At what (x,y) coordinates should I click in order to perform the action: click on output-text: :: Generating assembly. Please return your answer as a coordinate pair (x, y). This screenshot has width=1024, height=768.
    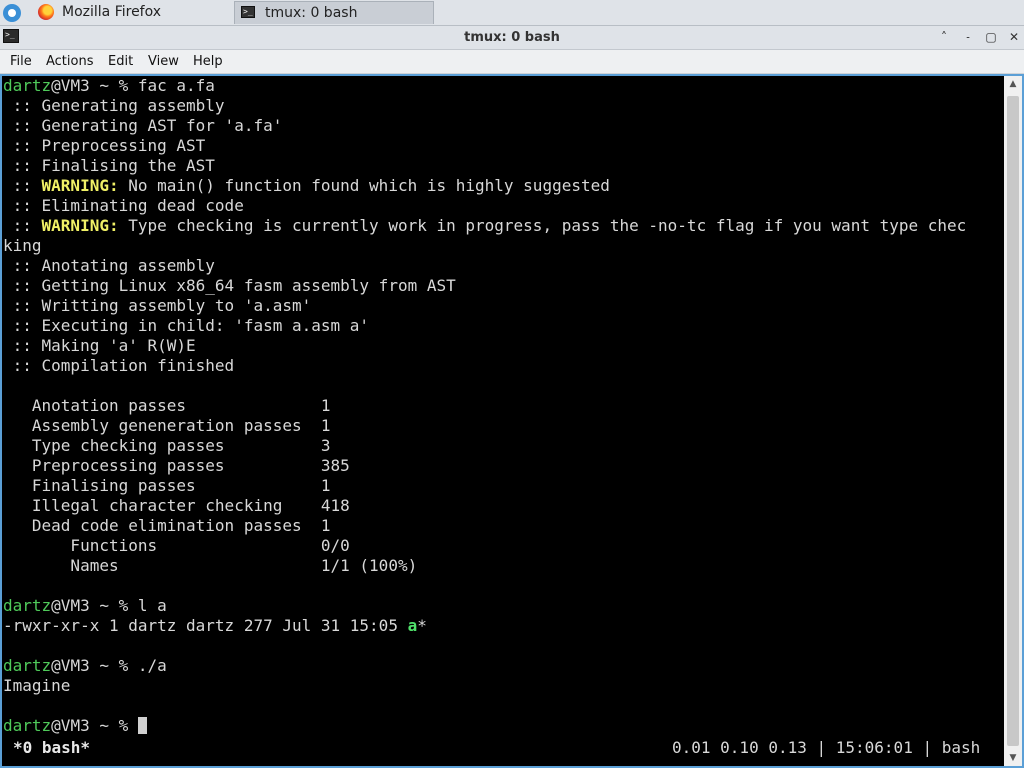
    Looking at the image, I should click on (114, 105).